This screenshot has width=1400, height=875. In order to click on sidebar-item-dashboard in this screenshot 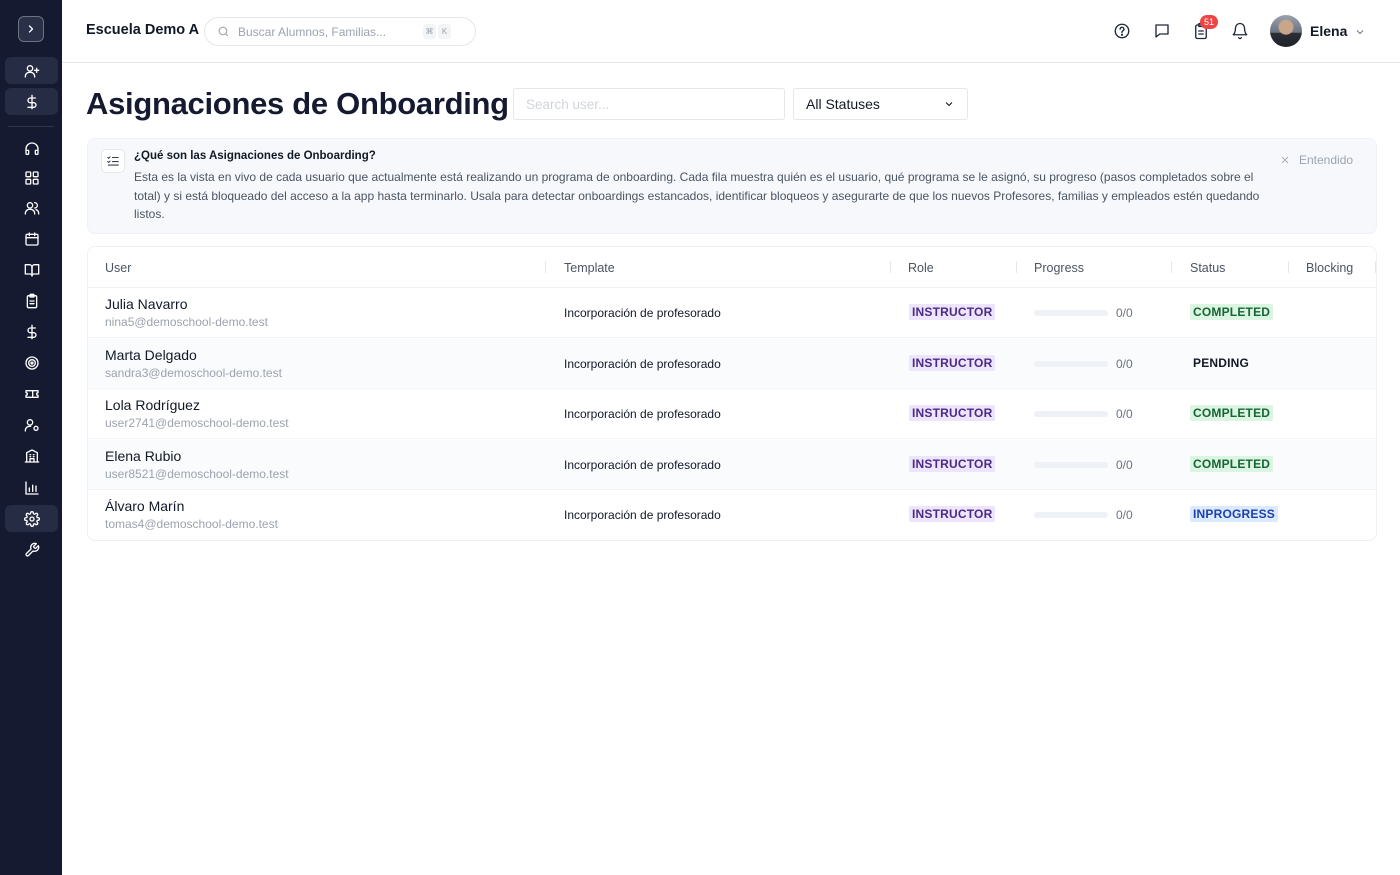, I will do `click(31, 177)`.